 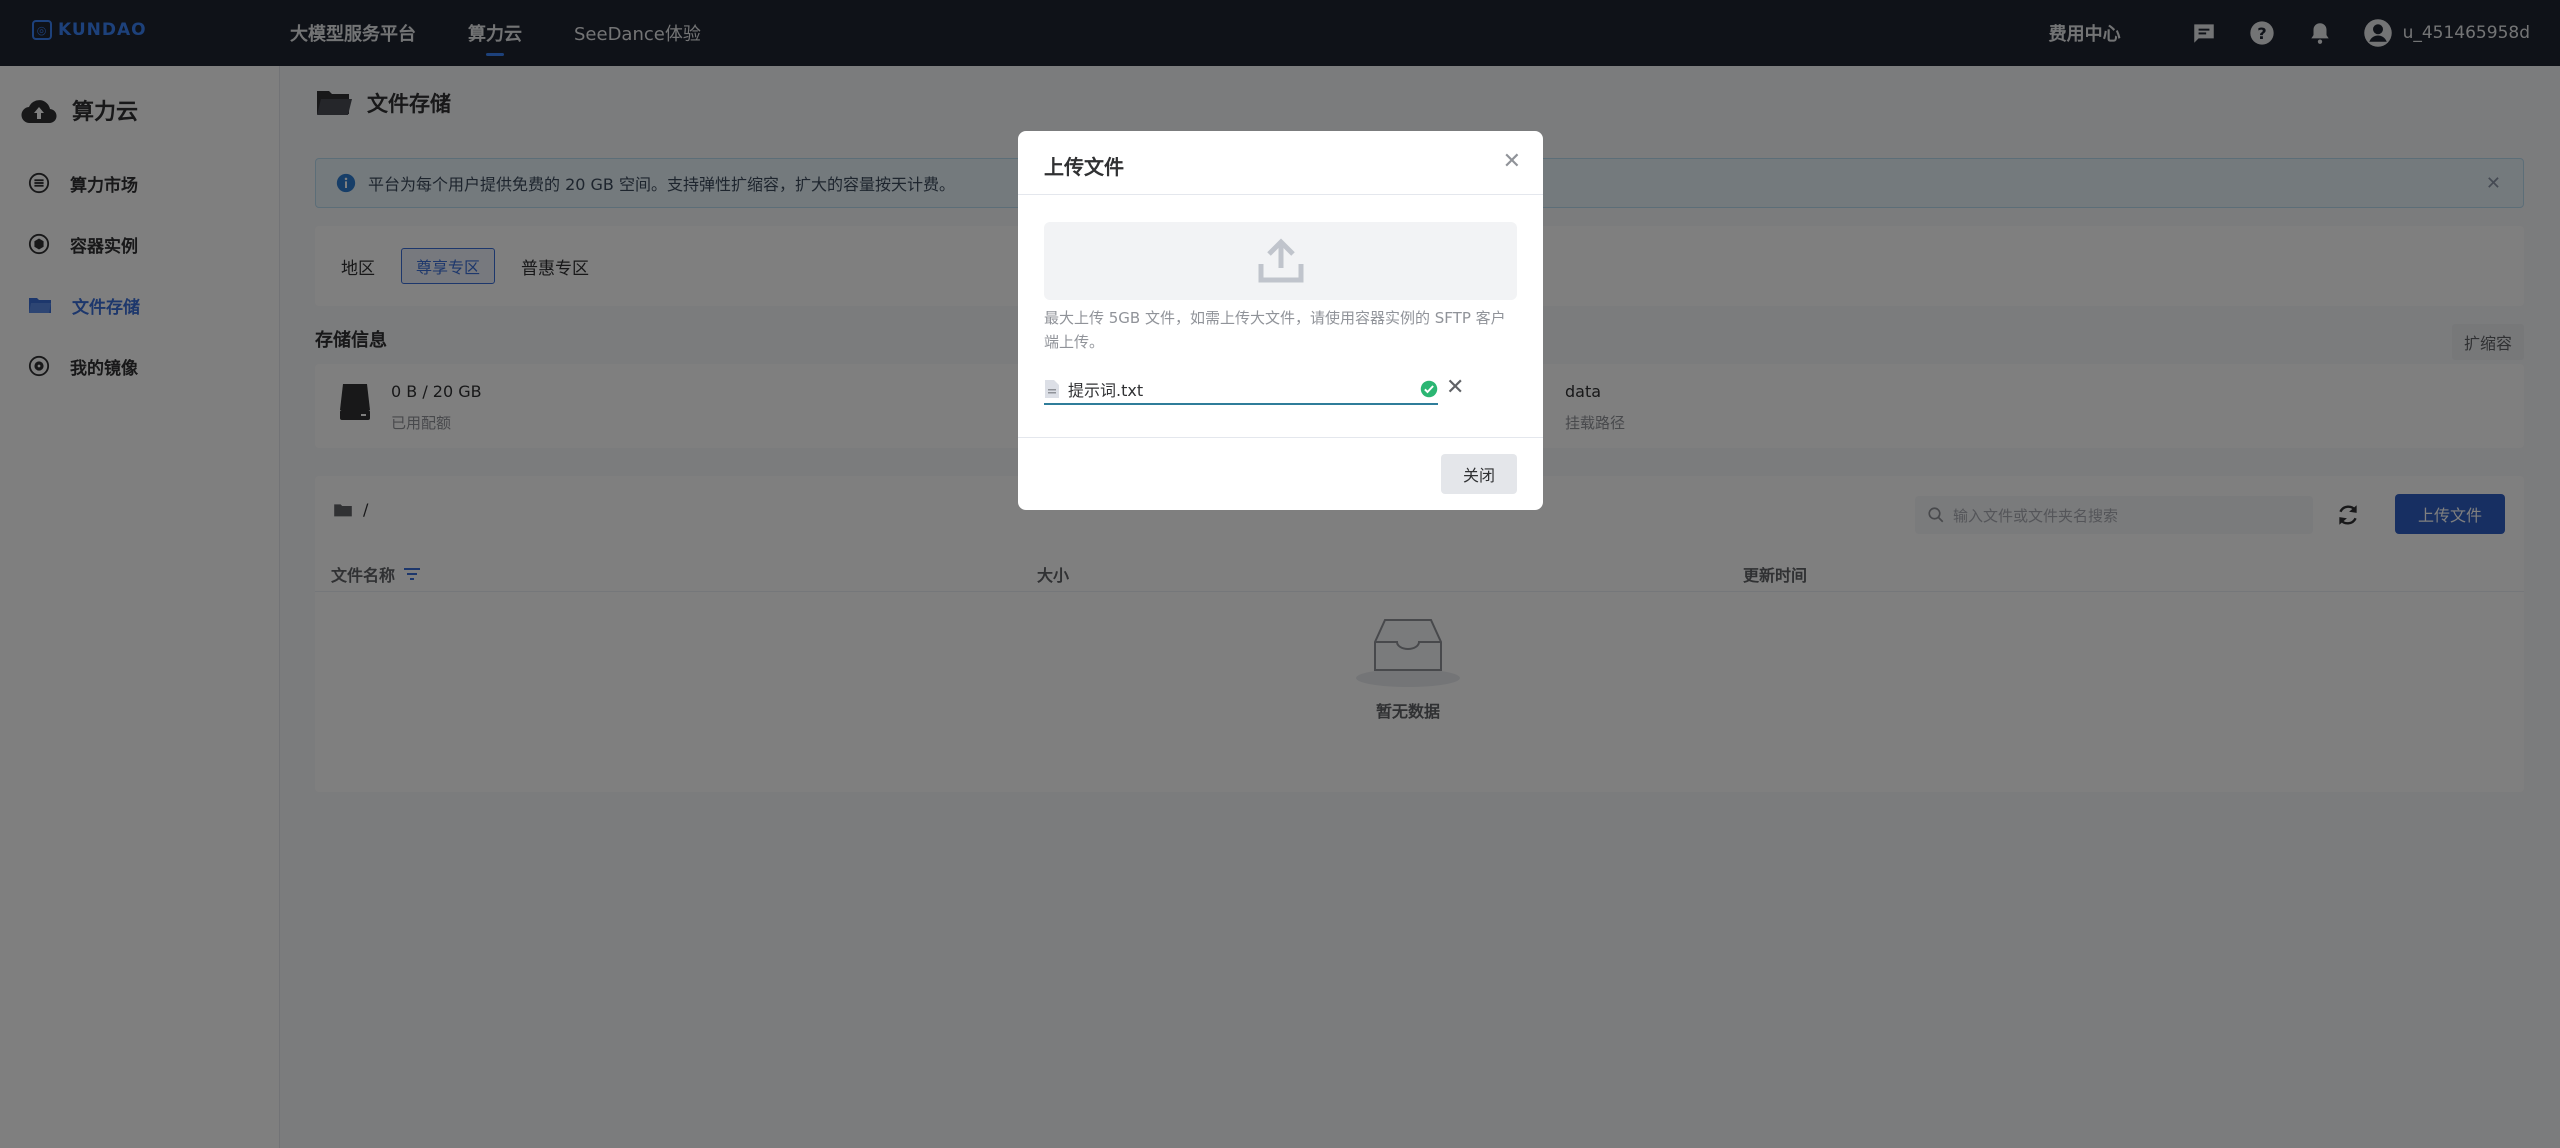 I want to click on dialog-header: 上传文件 ✕, so click(x=1280, y=163).